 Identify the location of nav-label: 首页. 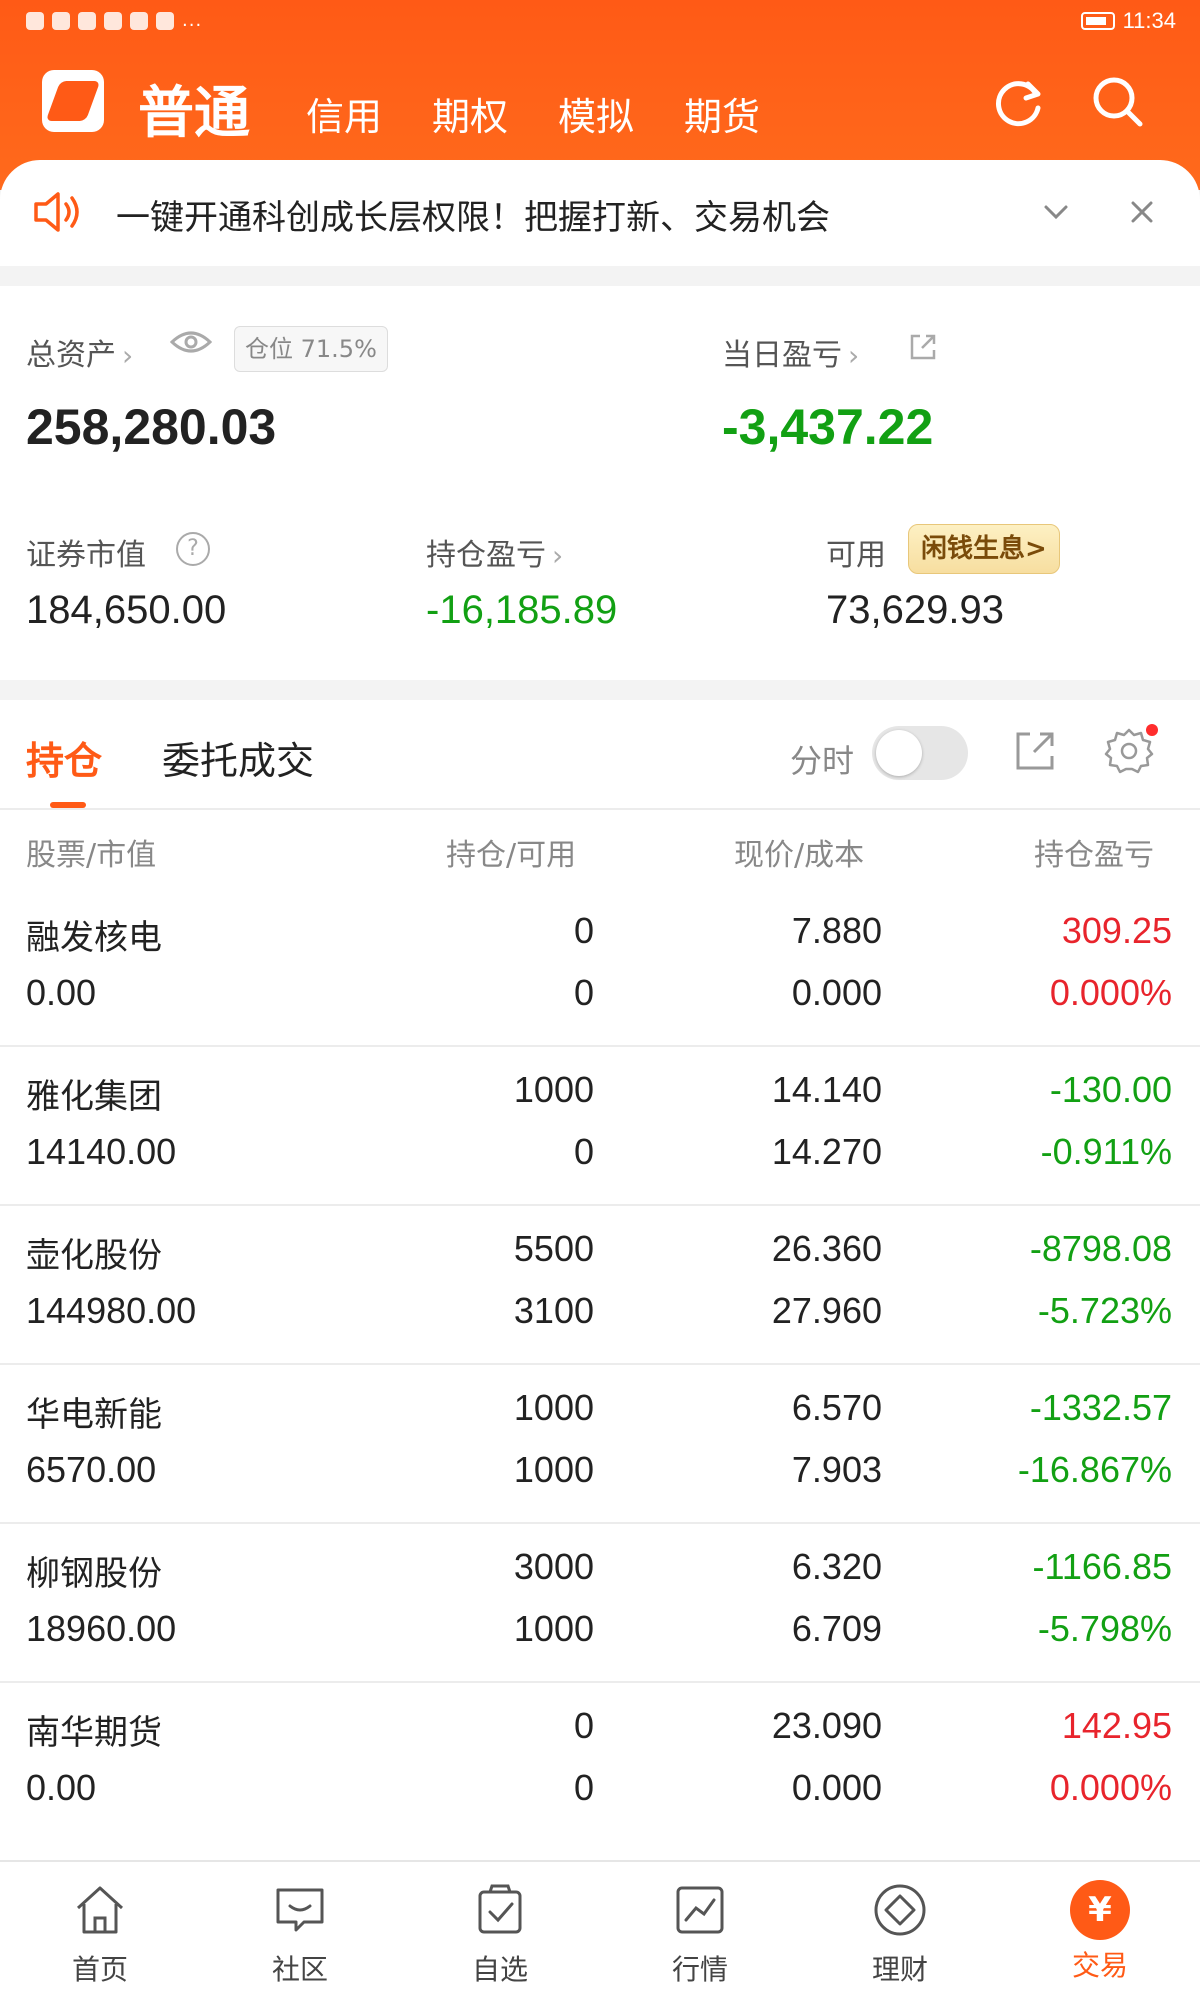
(99, 1969).